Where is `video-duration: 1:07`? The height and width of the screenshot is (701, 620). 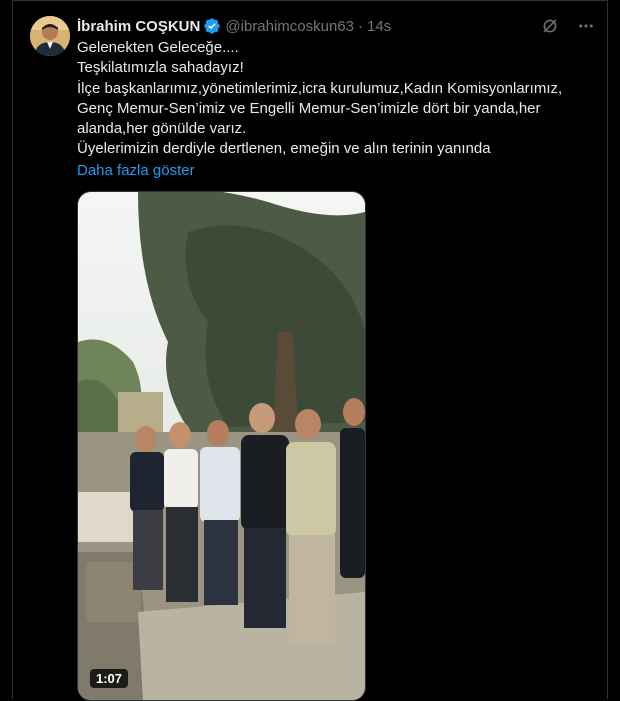 video-duration: 1:07 is located at coordinates (109, 678).